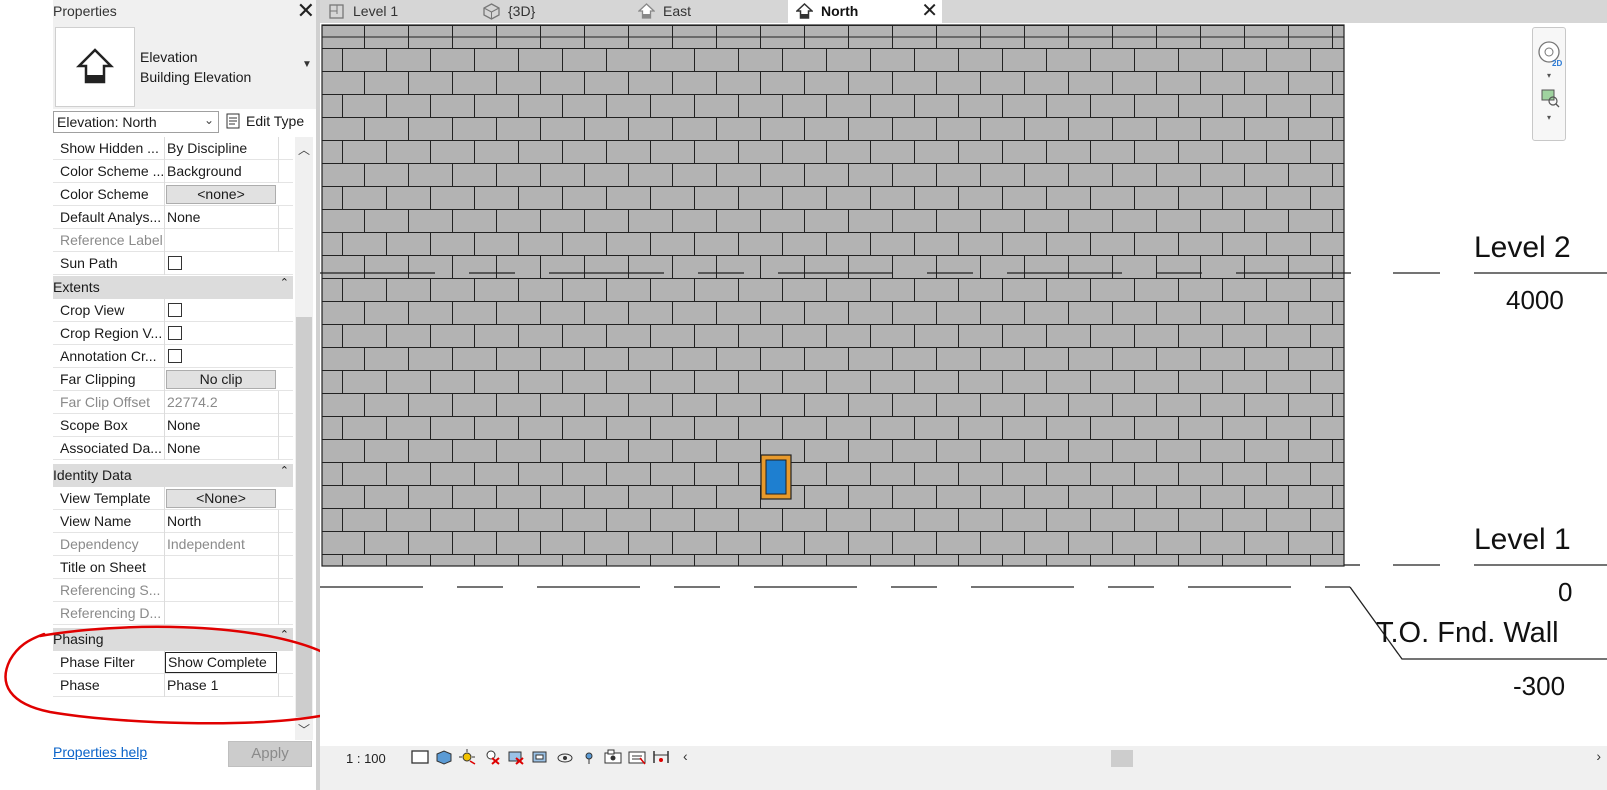 The image size is (1607, 790). I want to click on tab-level-1: Level 1, so click(397, 11).